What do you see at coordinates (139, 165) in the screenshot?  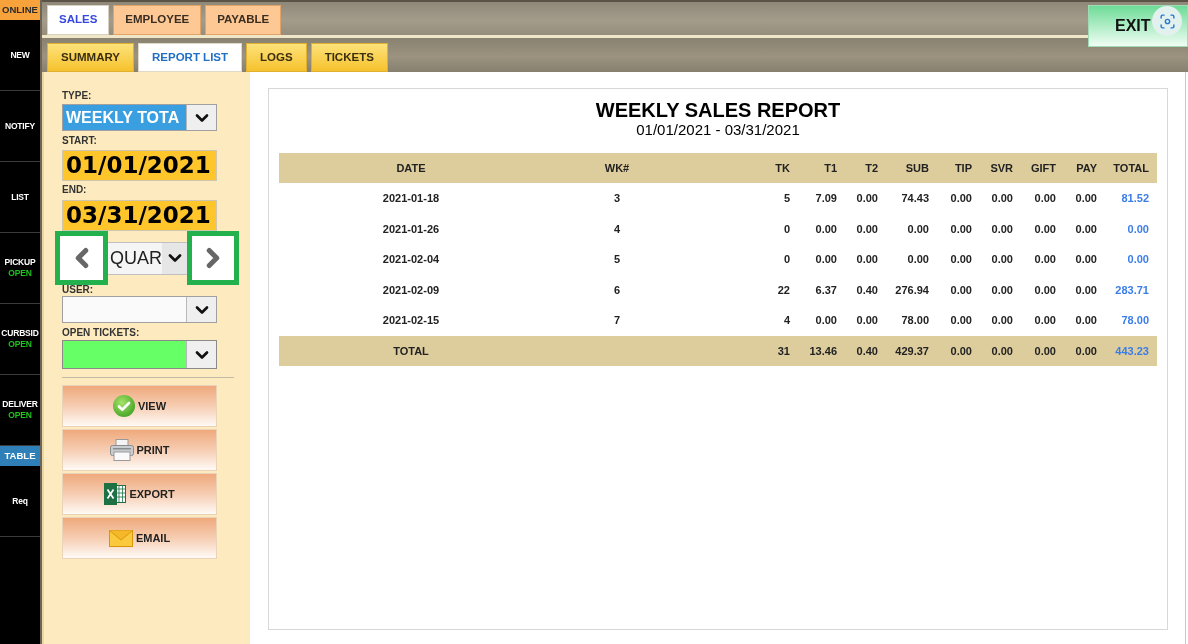 I see `start-date-field: 01/01/2021` at bounding box center [139, 165].